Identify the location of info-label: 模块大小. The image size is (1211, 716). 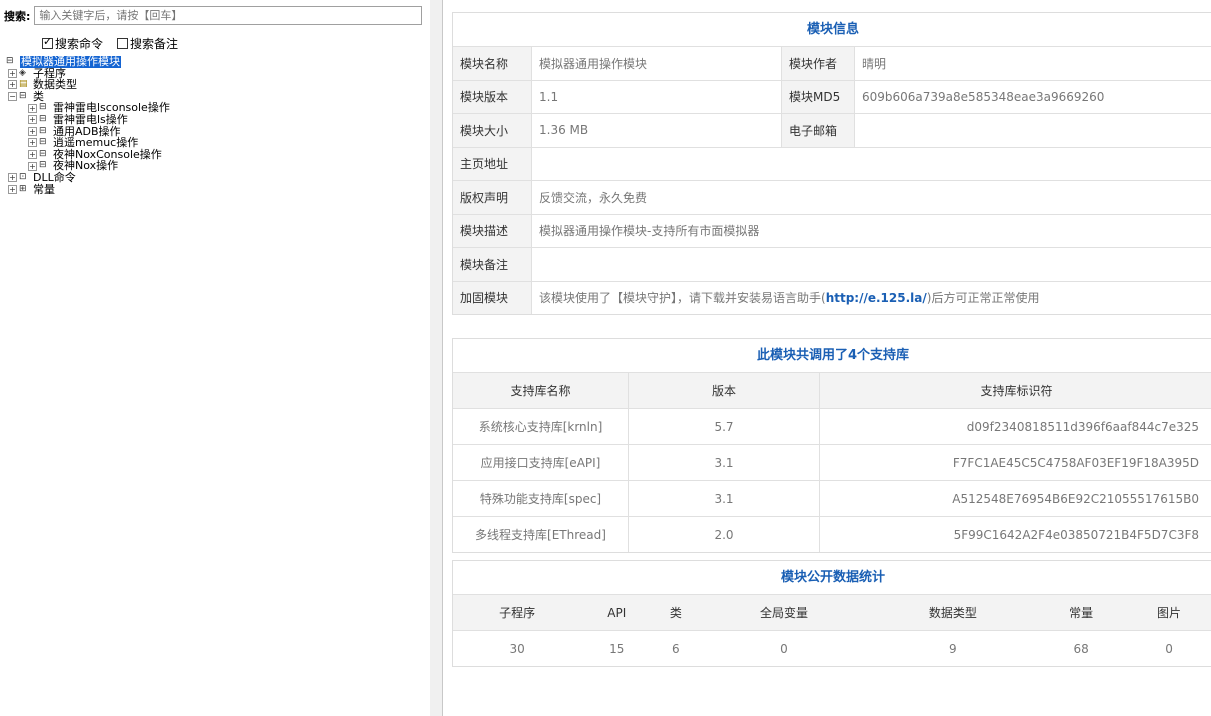
(492, 130).